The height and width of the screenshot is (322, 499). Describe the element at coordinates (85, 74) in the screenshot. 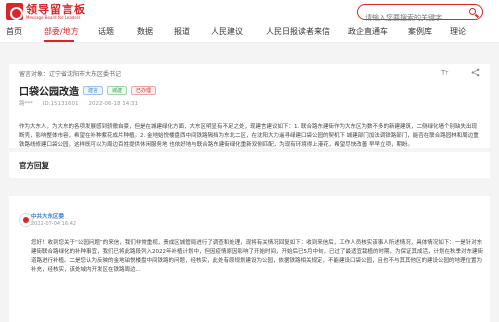

I see `target-value: 辽宁省沈阳市大东区委书记` at that location.